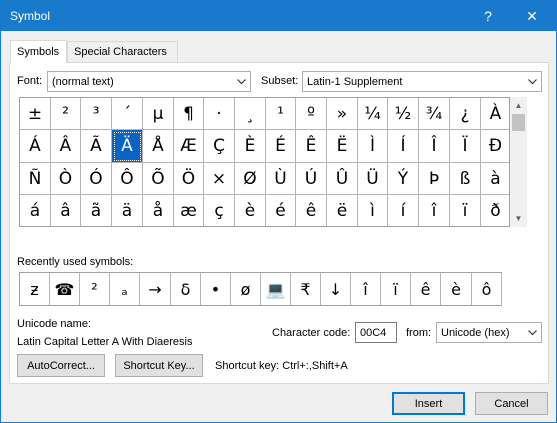 The image size is (557, 423). What do you see at coordinates (95, 289) in the screenshot?
I see `recent-symbol-cell: ²` at bounding box center [95, 289].